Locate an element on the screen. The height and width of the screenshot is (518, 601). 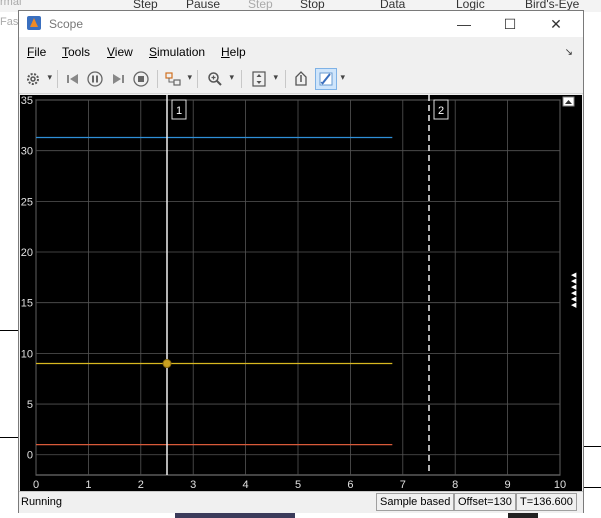
matlab-icon is located at coordinates (34, 23).